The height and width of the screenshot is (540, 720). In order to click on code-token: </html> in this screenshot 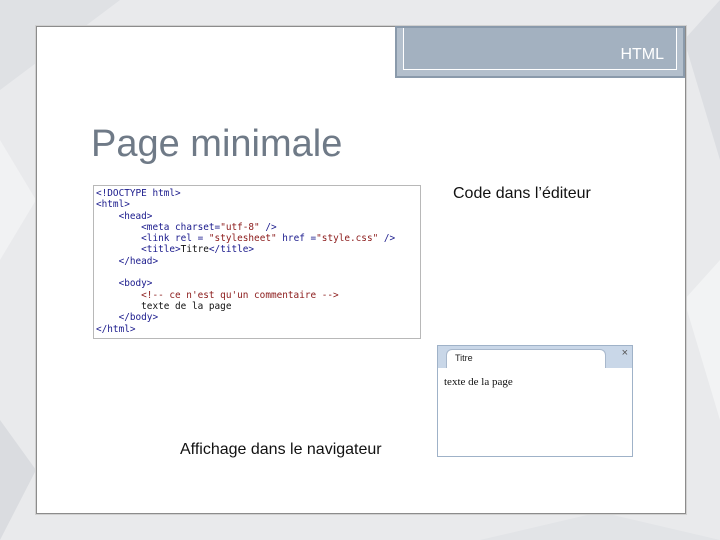, I will do `click(116, 329)`.